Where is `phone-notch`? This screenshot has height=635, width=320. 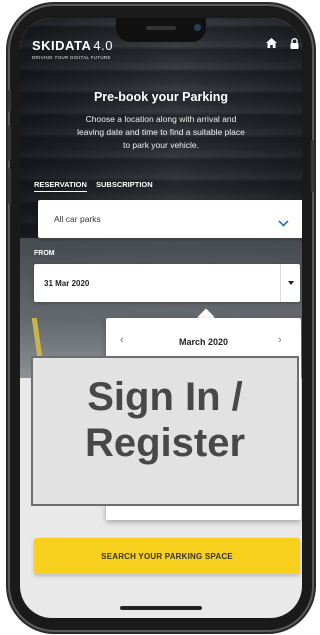
phone-notch is located at coordinates (161, 30).